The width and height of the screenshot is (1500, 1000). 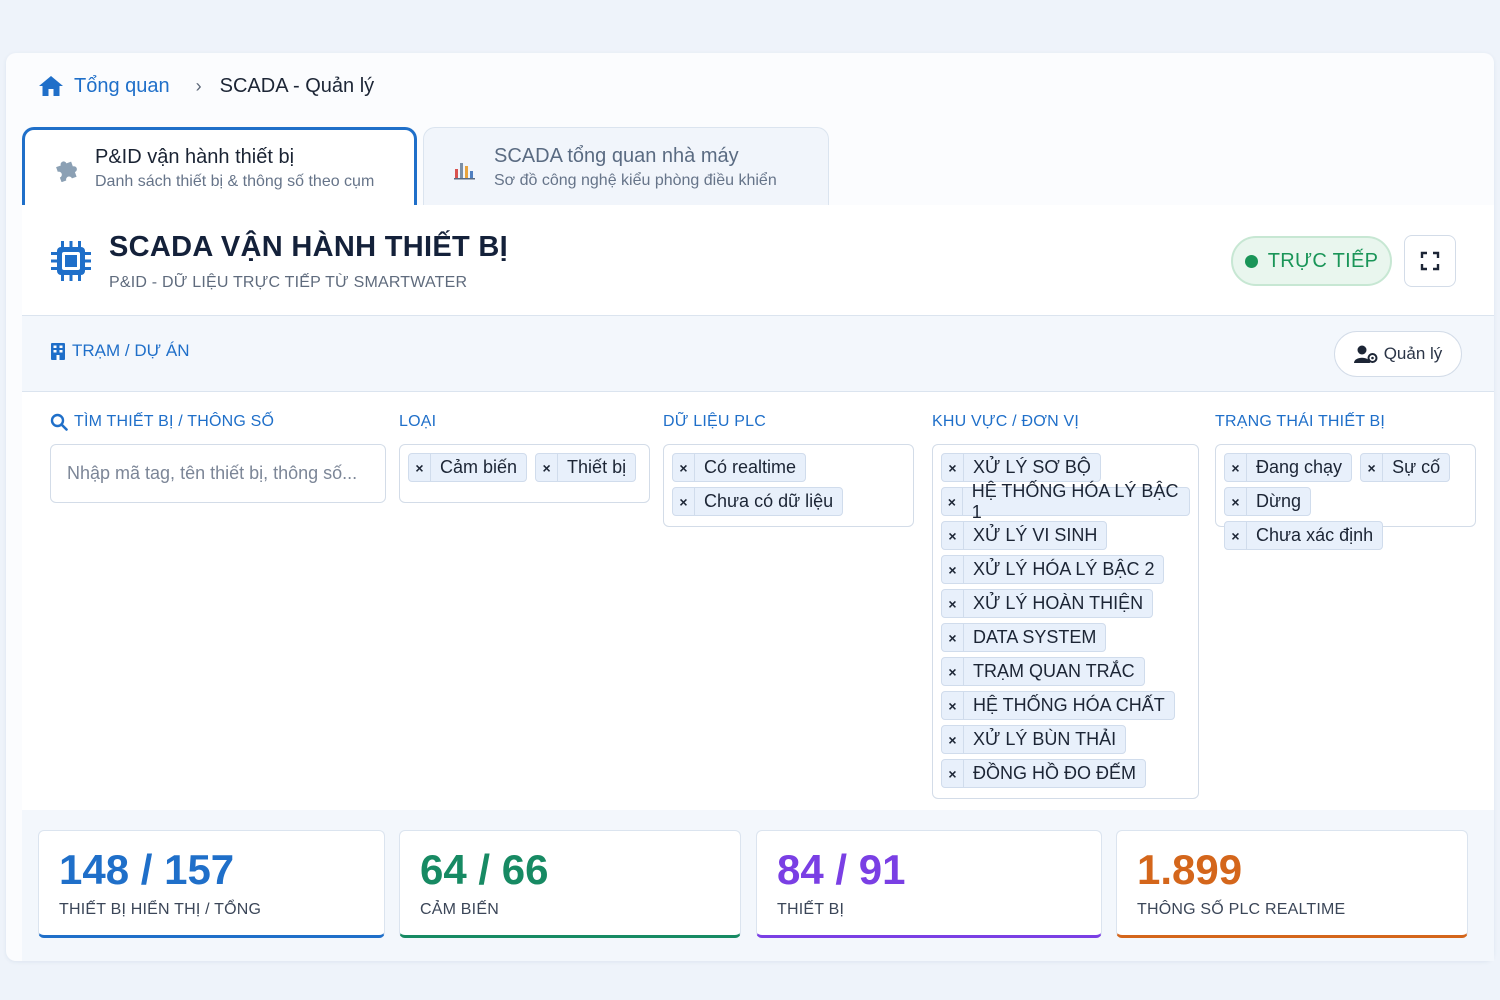 I want to click on page-title: SCADA VẬN HÀNH THIẾT BỊ, so click(x=308, y=247).